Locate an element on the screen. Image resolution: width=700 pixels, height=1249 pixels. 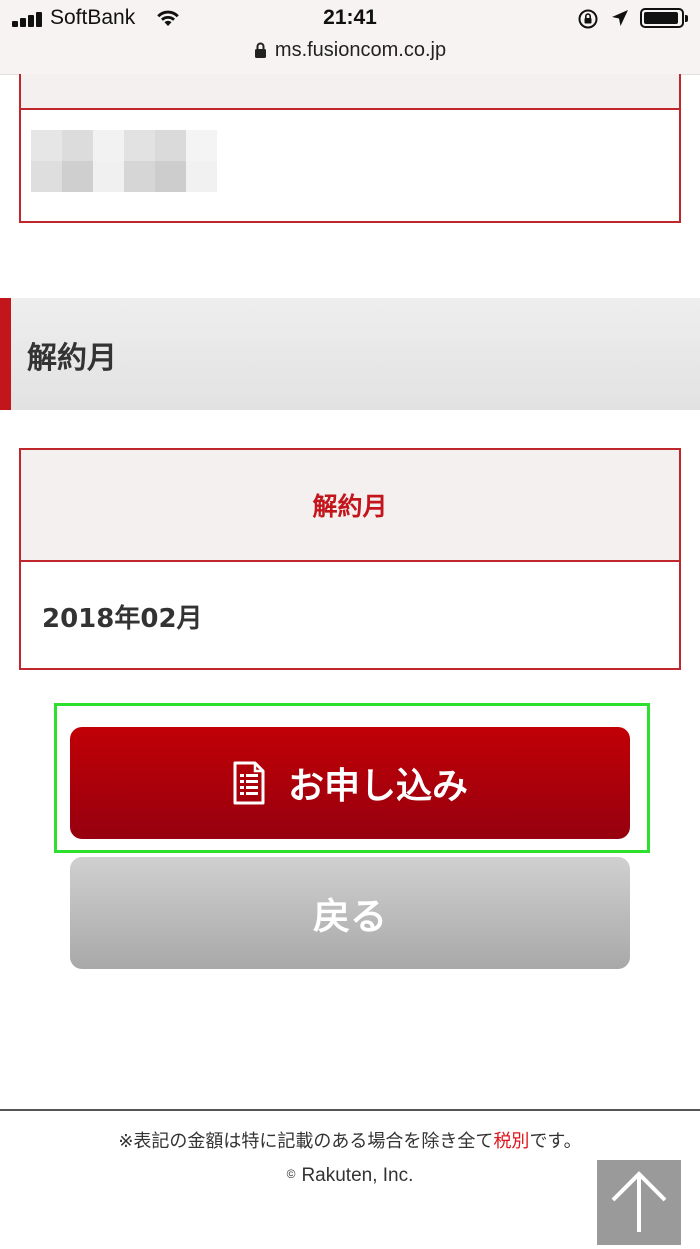
section-heading-text: 解約月 is located at coordinates (72, 358).